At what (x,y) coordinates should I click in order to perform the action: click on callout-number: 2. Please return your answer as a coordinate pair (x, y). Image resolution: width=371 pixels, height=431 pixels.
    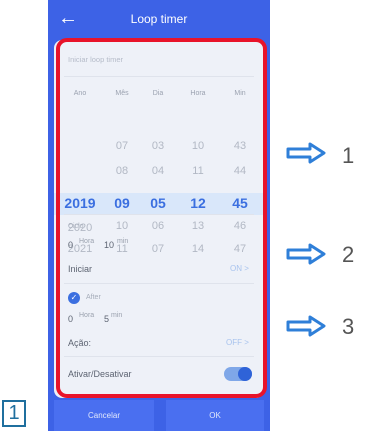
    Looking at the image, I should click on (348, 254).